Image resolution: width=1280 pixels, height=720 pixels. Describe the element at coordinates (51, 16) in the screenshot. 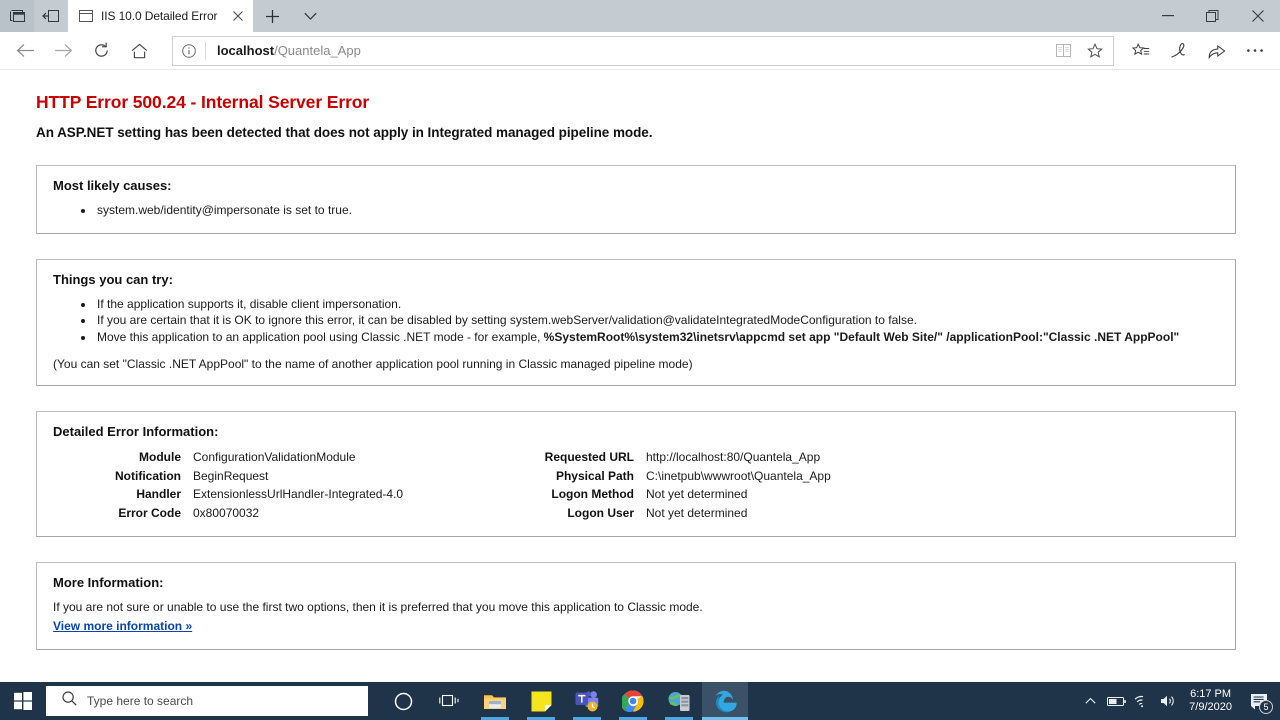

I see `set-tabs-aside-icon` at that location.